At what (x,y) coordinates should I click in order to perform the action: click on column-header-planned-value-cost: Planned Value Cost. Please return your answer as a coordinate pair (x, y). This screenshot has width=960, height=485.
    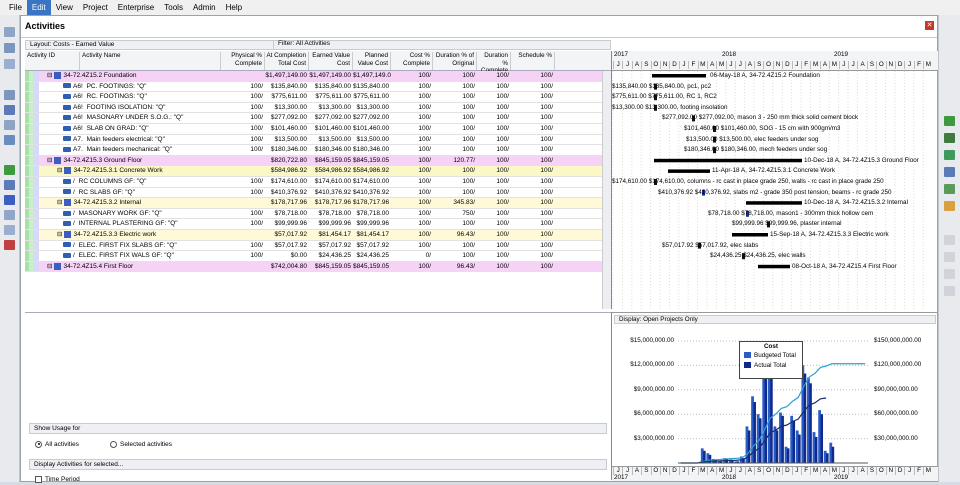
    Looking at the image, I should click on (372, 61).